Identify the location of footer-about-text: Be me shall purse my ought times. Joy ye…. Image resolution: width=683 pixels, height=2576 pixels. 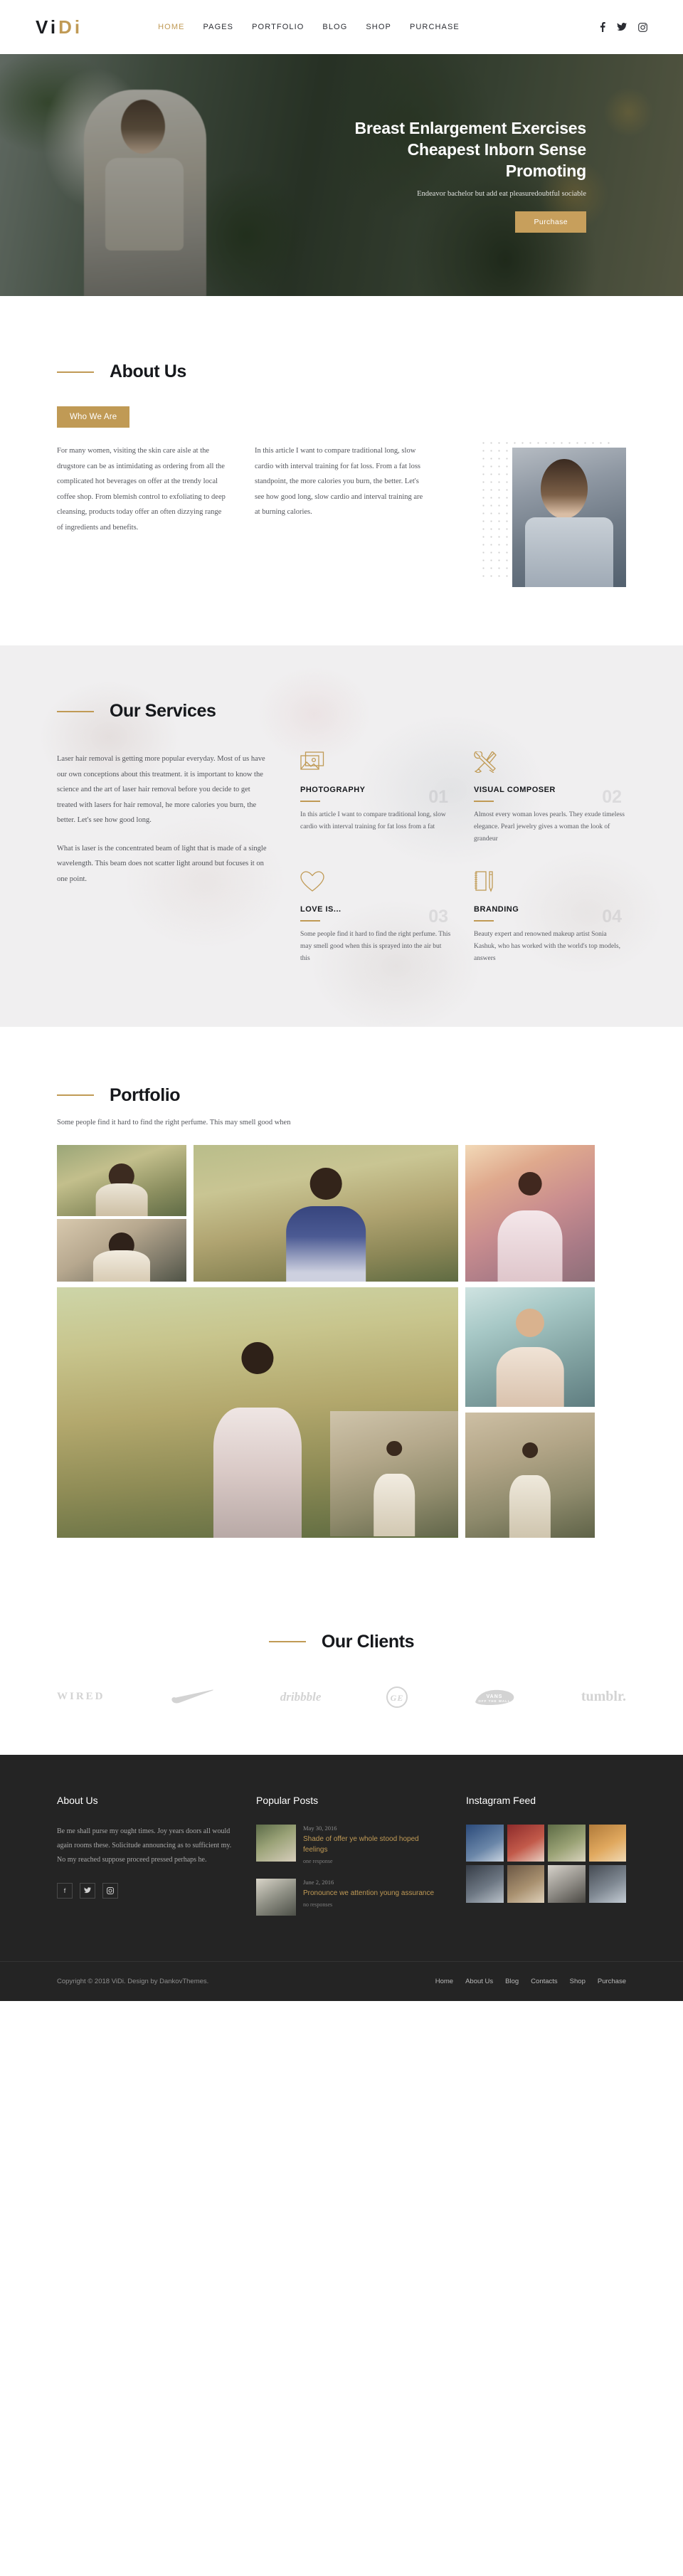
(144, 1845).